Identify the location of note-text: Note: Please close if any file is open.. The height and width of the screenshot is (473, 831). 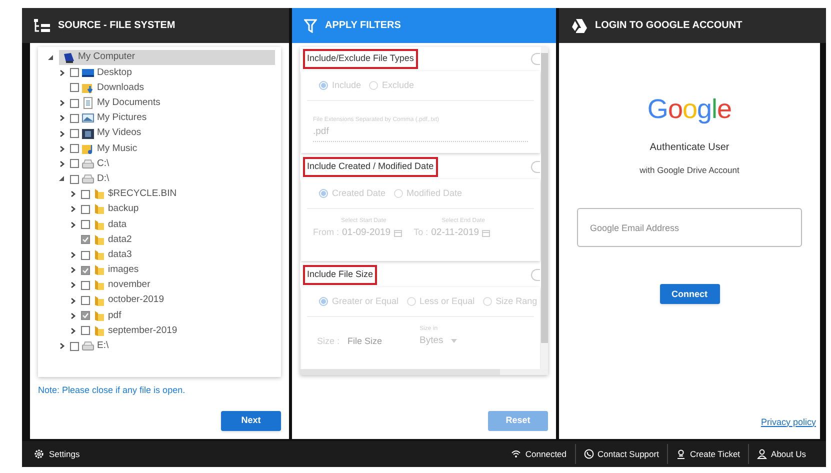
(112, 390).